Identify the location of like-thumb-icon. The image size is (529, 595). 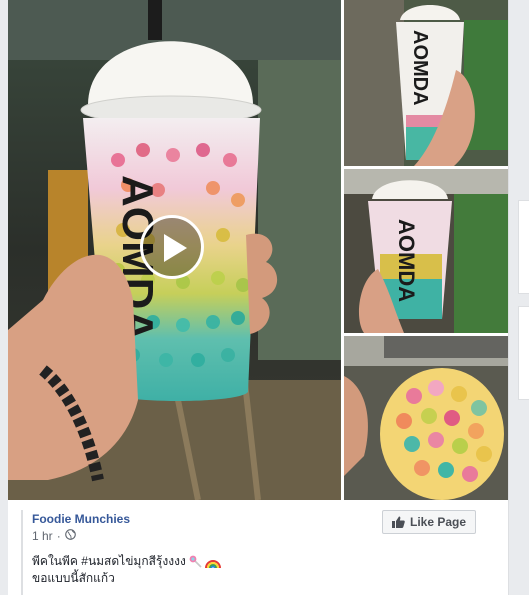
(398, 522).